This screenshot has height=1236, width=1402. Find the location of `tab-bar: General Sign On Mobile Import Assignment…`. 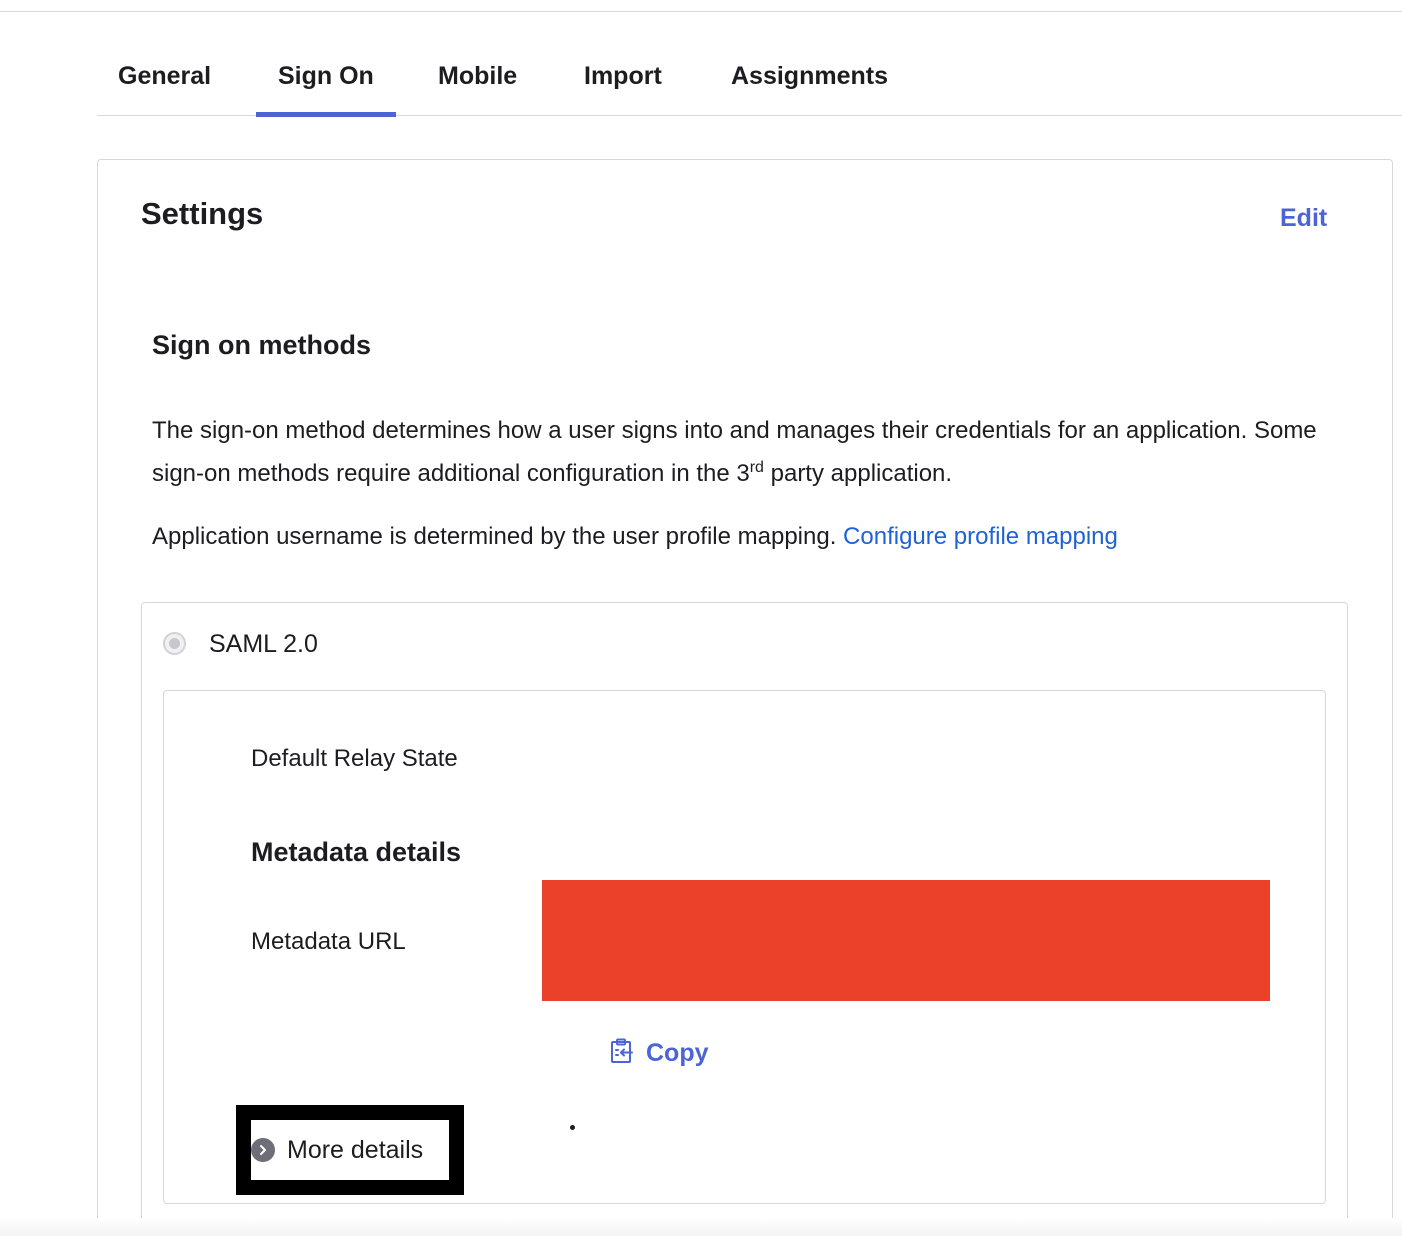

tab-bar: General Sign On Mobile Import Assignment… is located at coordinates (749, 78).